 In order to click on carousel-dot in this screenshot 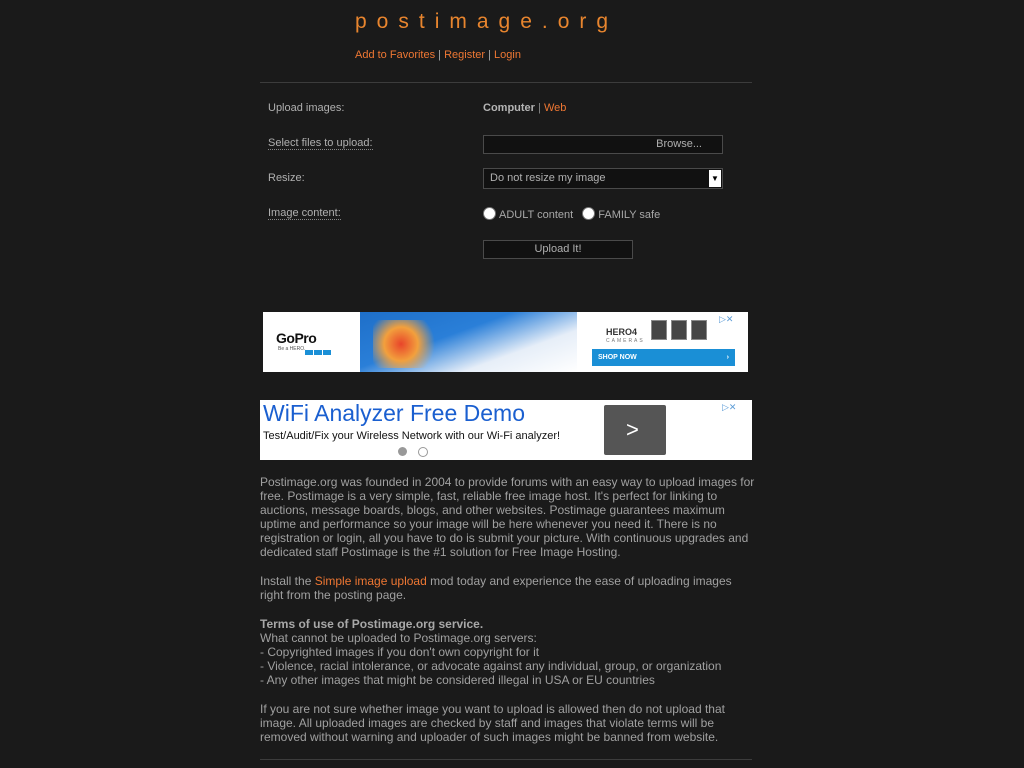, I will do `click(423, 452)`.